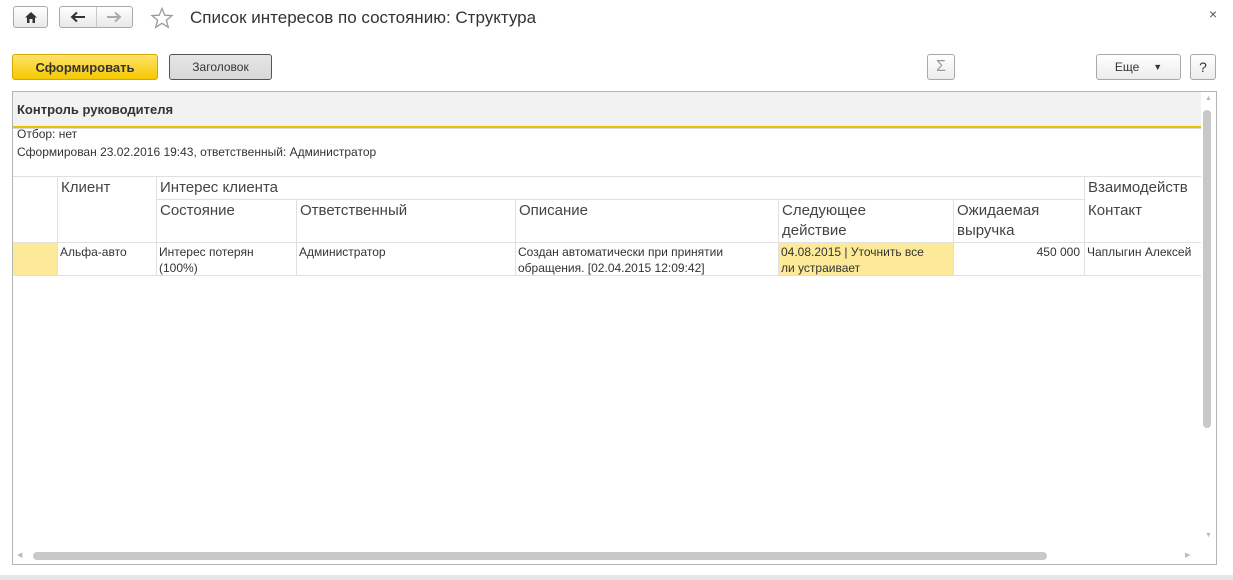 The width and height of the screenshot is (1233, 580). I want to click on cell-description-line2: обращения. [02.04.2015 12:09:42], so click(611, 268).